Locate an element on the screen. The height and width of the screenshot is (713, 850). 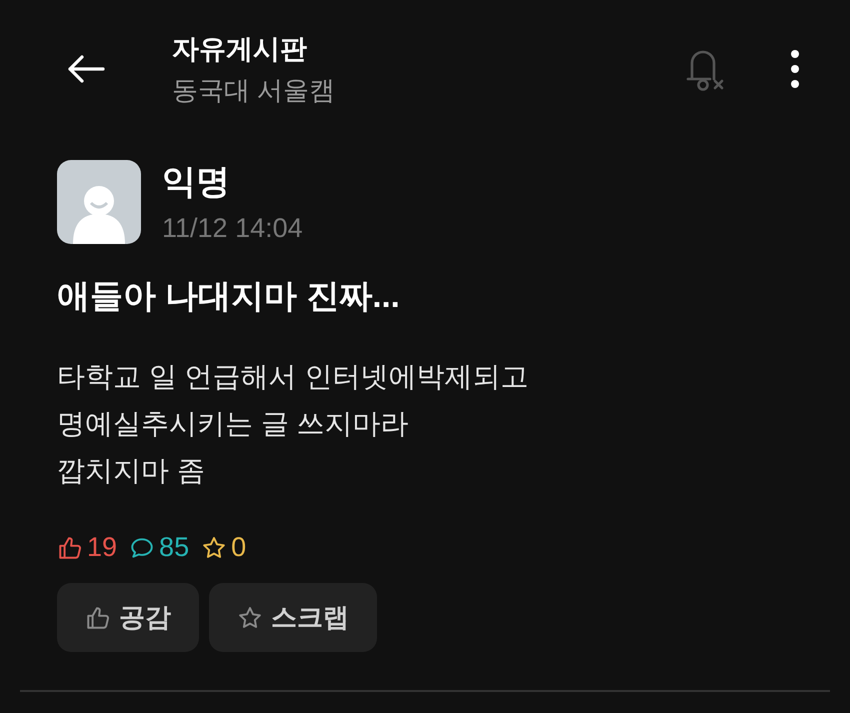
author-name: 익명 is located at coordinates (196, 182).